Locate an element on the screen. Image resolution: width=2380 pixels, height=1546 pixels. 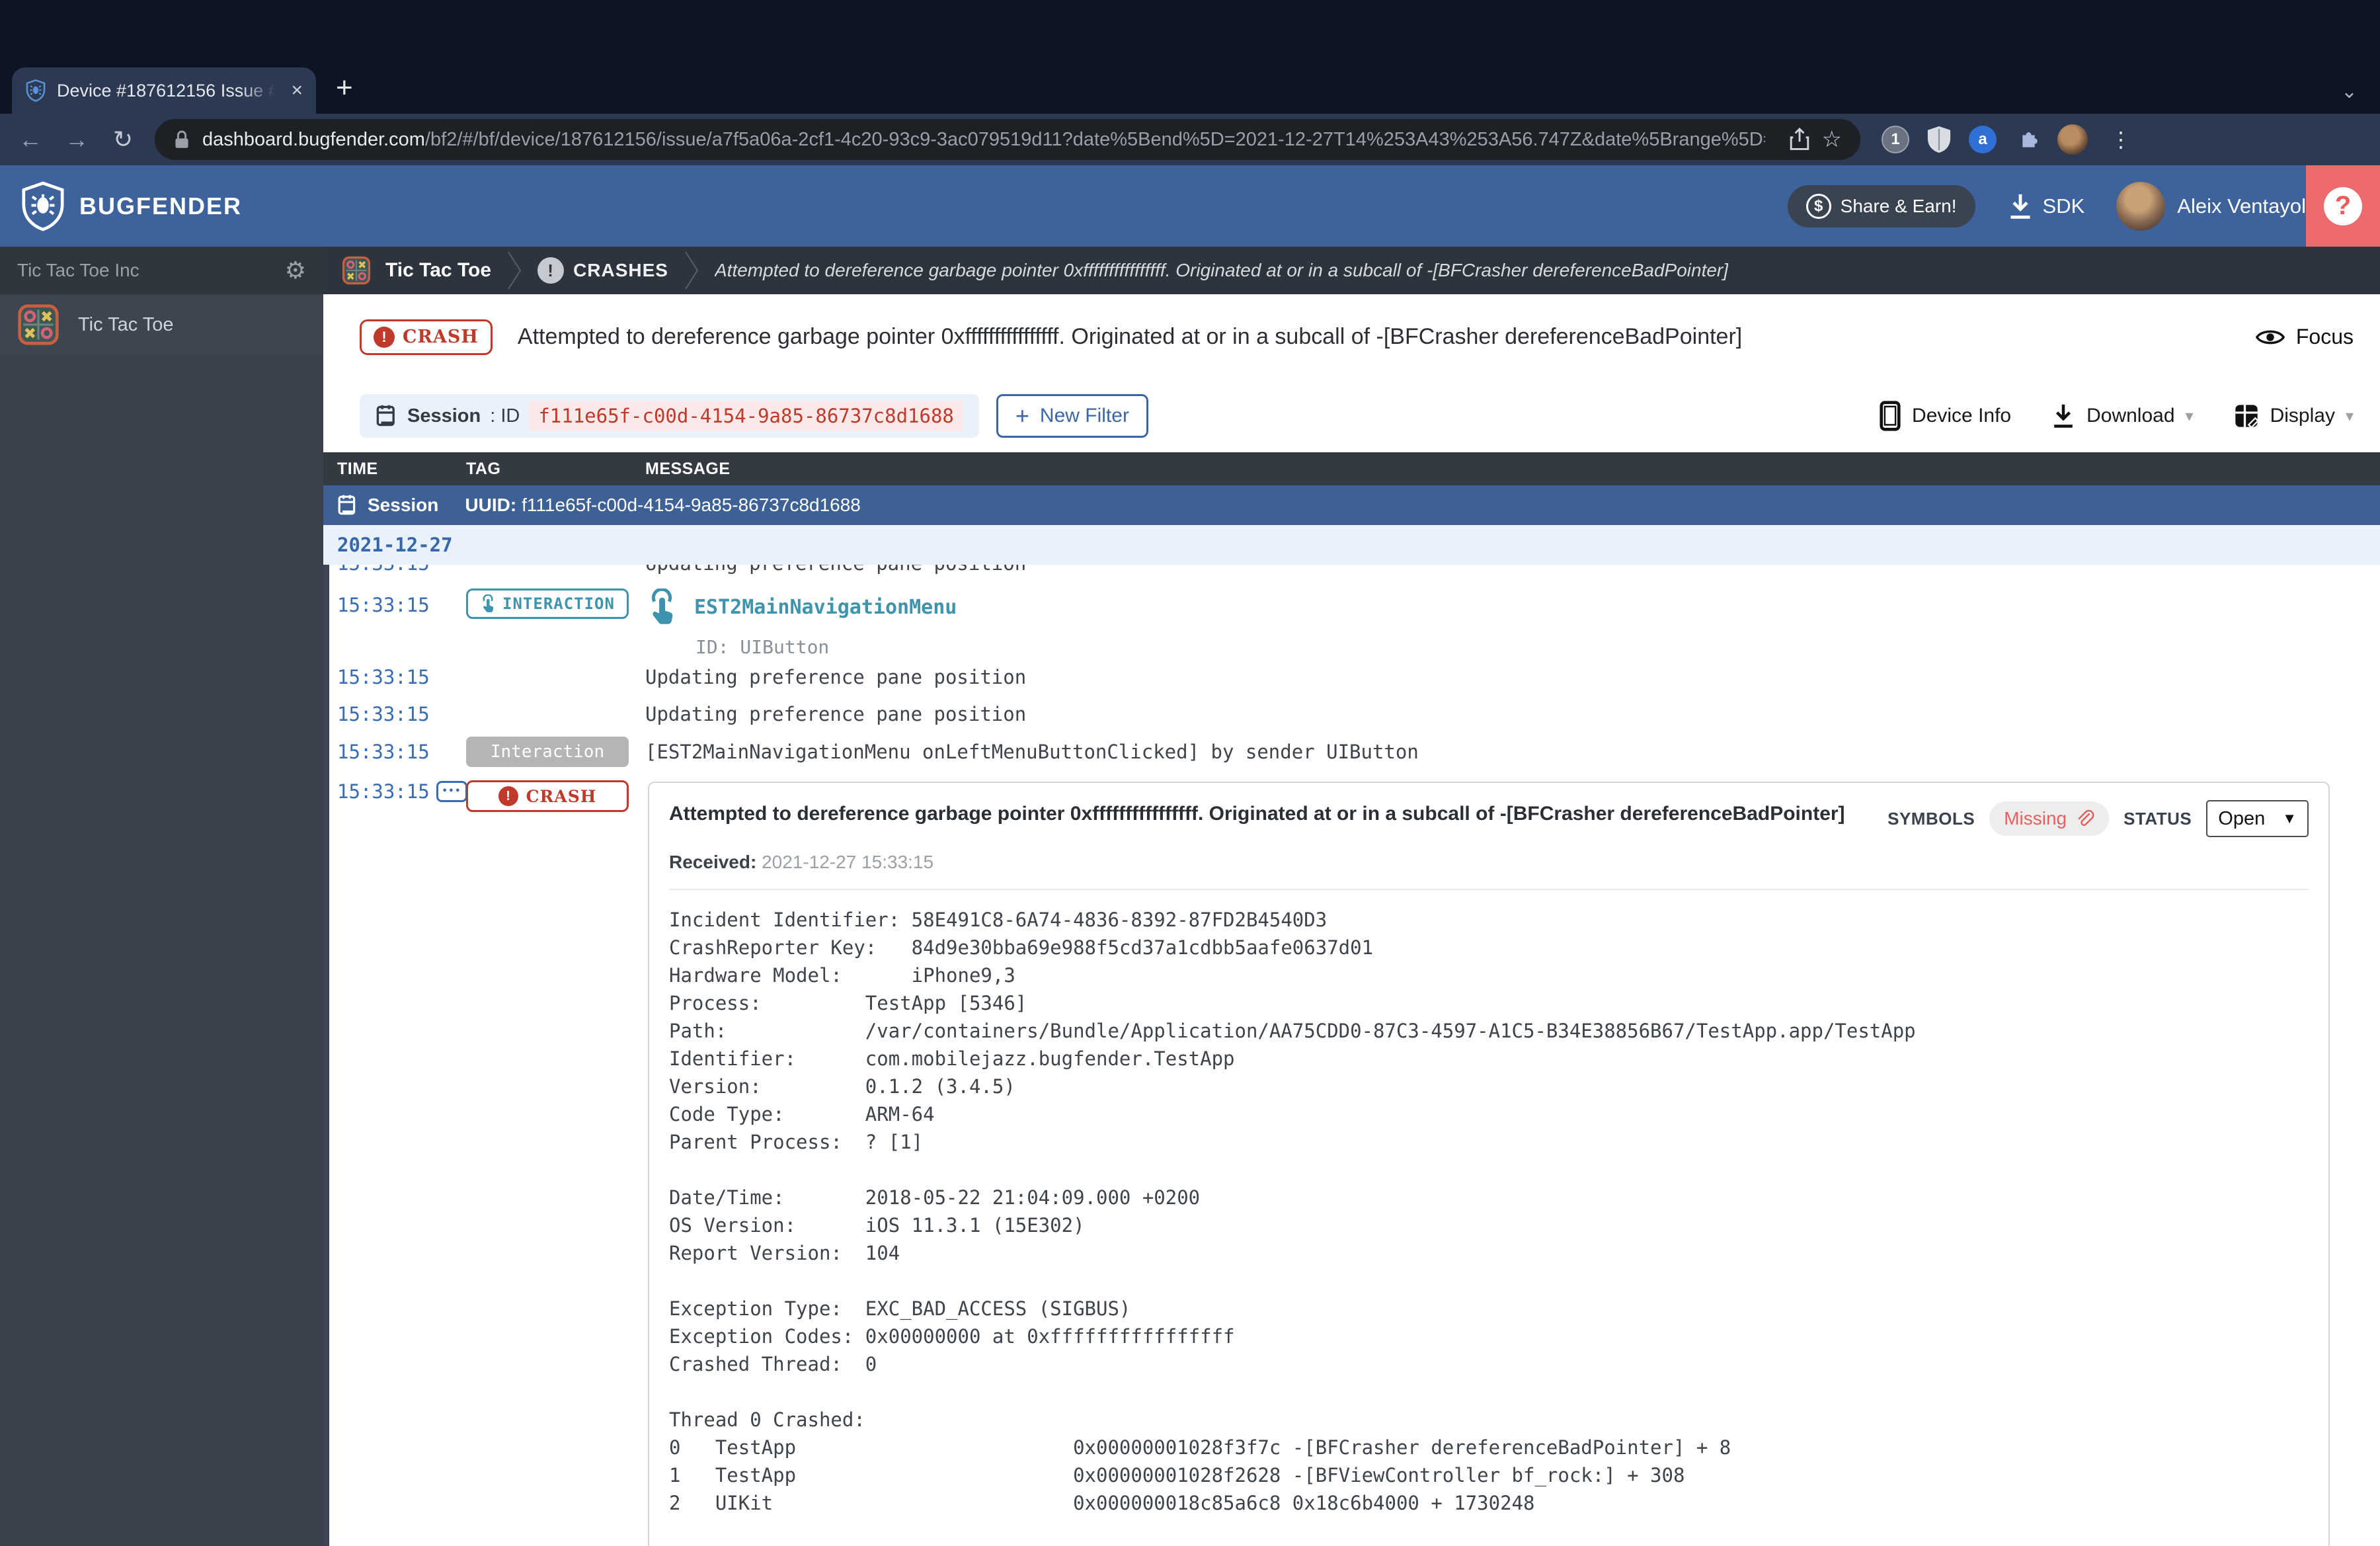
breadcrumb-section-label: CRASHES is located at coordinates (620, 270).